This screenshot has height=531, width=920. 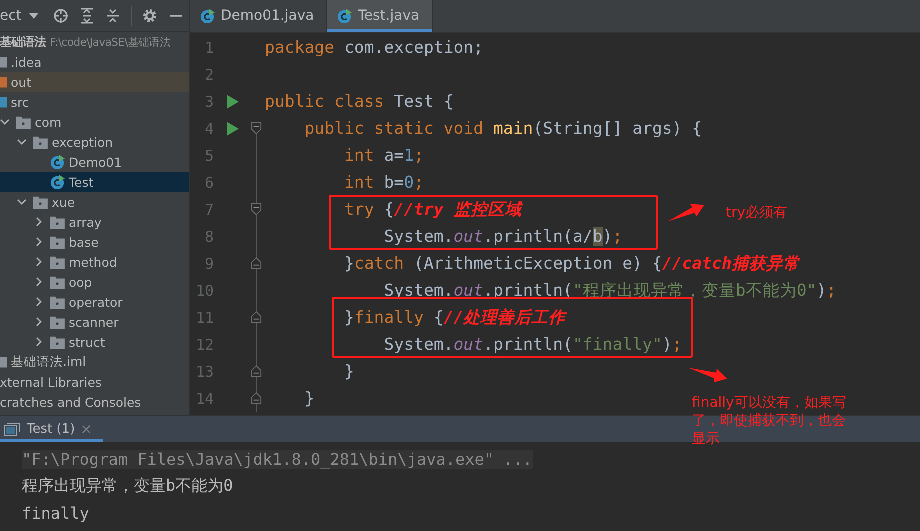 I want to click on tree-item: cratches and Consoles, so click(x=94, y=402).